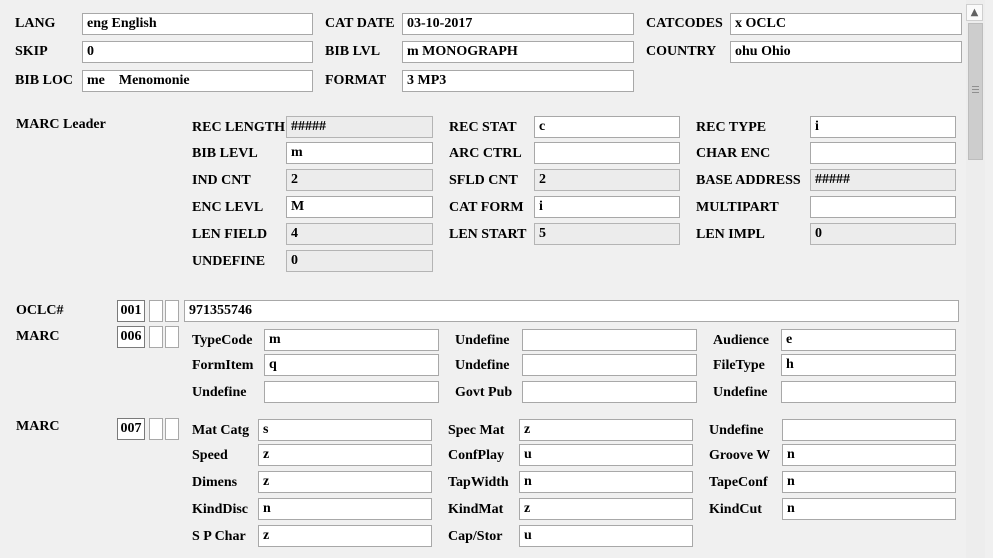  I want to click on sp-char-label: S P Char, so click(219, 536).